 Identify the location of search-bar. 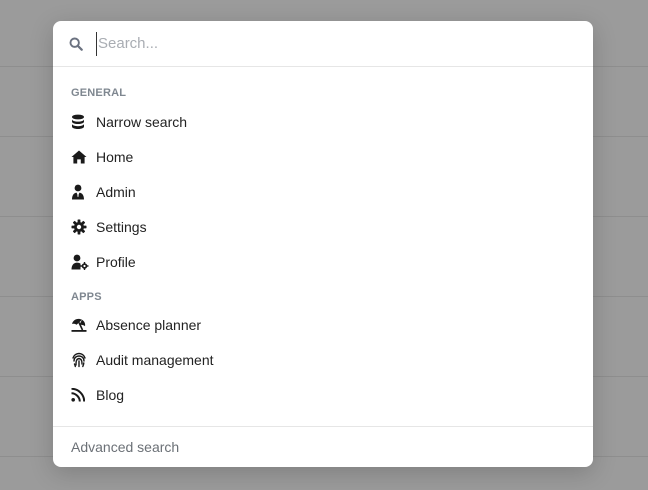
(323, 44).